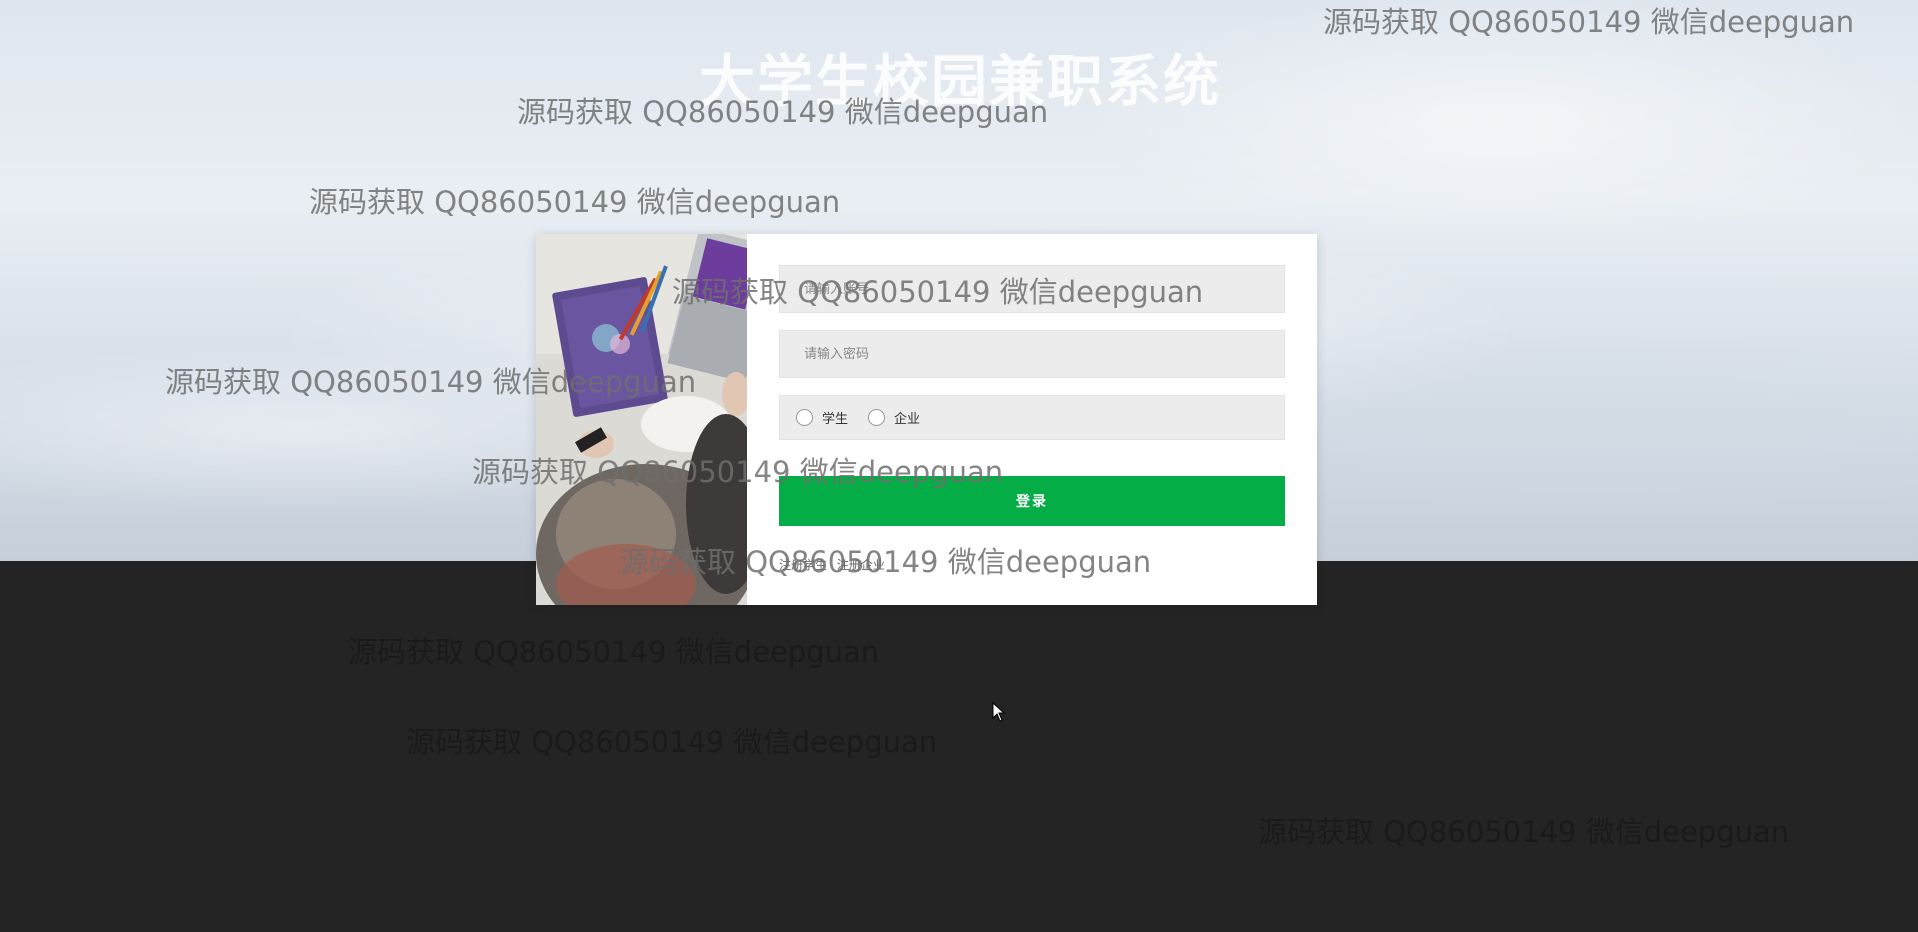 The image size is (1918, 932). What do you see at coordinates (803, 565) in the screenshot?
I see `register-student-link: 注册学生` at bounding box center [803, 565].